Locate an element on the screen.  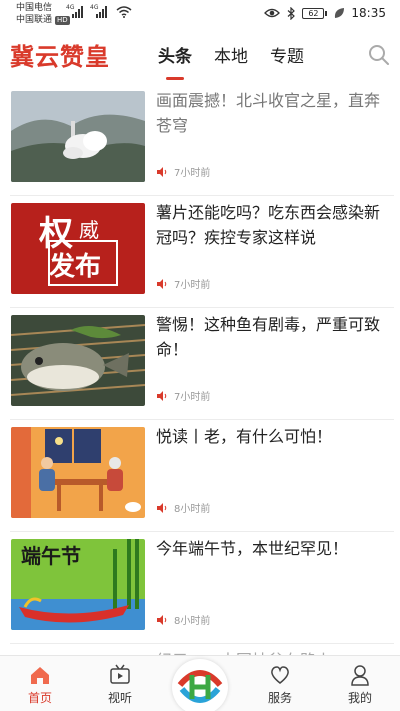
authority-release-image: 权 威 发布 is located at coordinates (78, 248).